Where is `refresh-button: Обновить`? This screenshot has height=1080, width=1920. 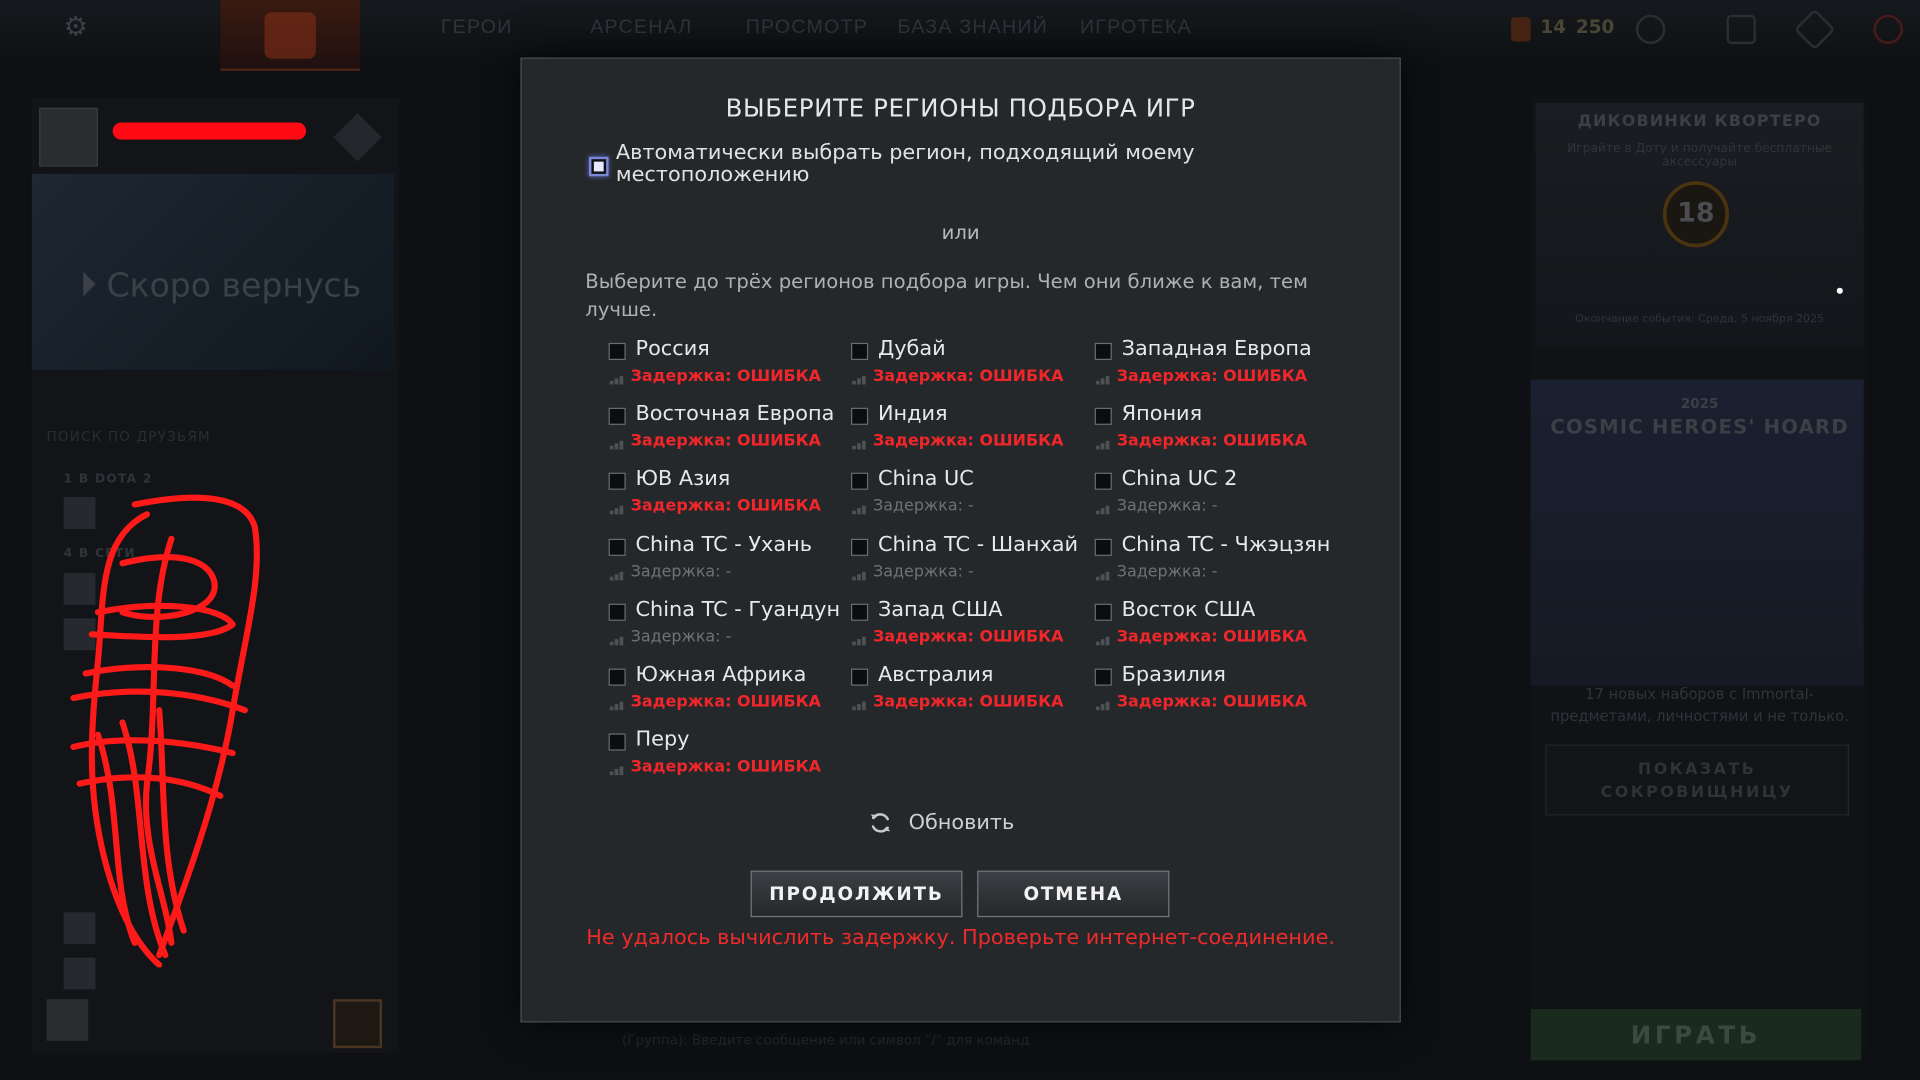
refresh-button: Обновить is located at coordinates (953, 822).